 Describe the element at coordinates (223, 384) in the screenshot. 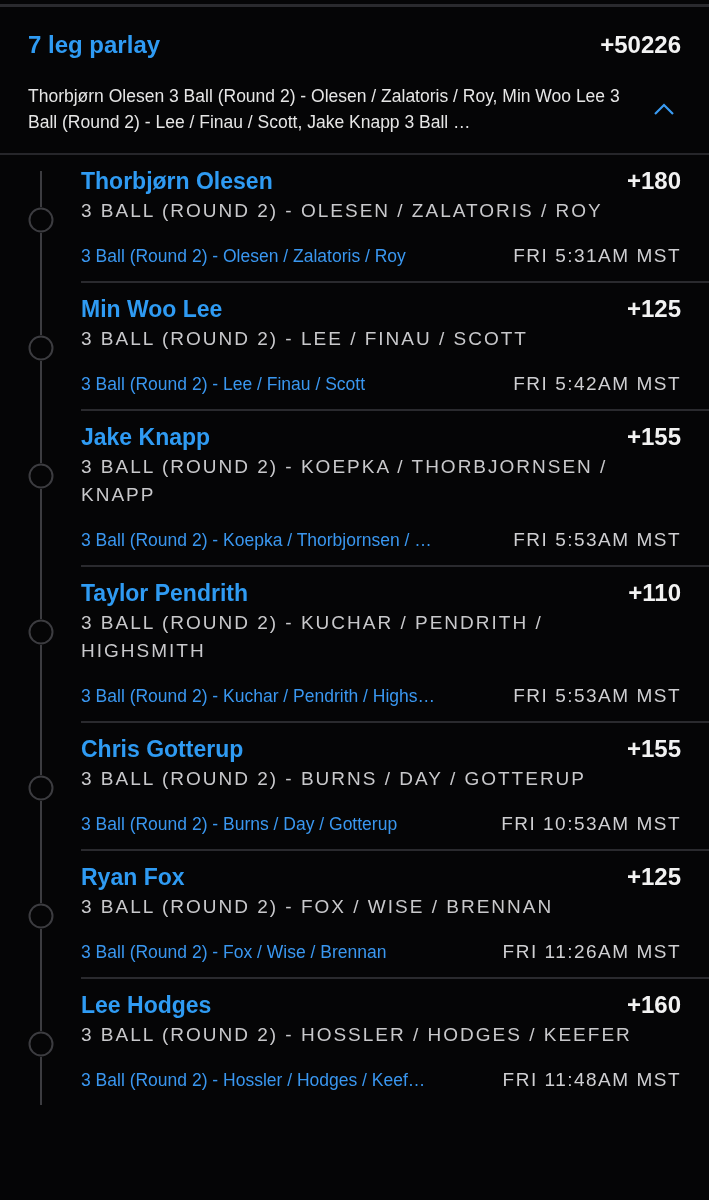

I see `event-link: 3 Ball (Round 2) - Lee / Finau / Scott` at that location.